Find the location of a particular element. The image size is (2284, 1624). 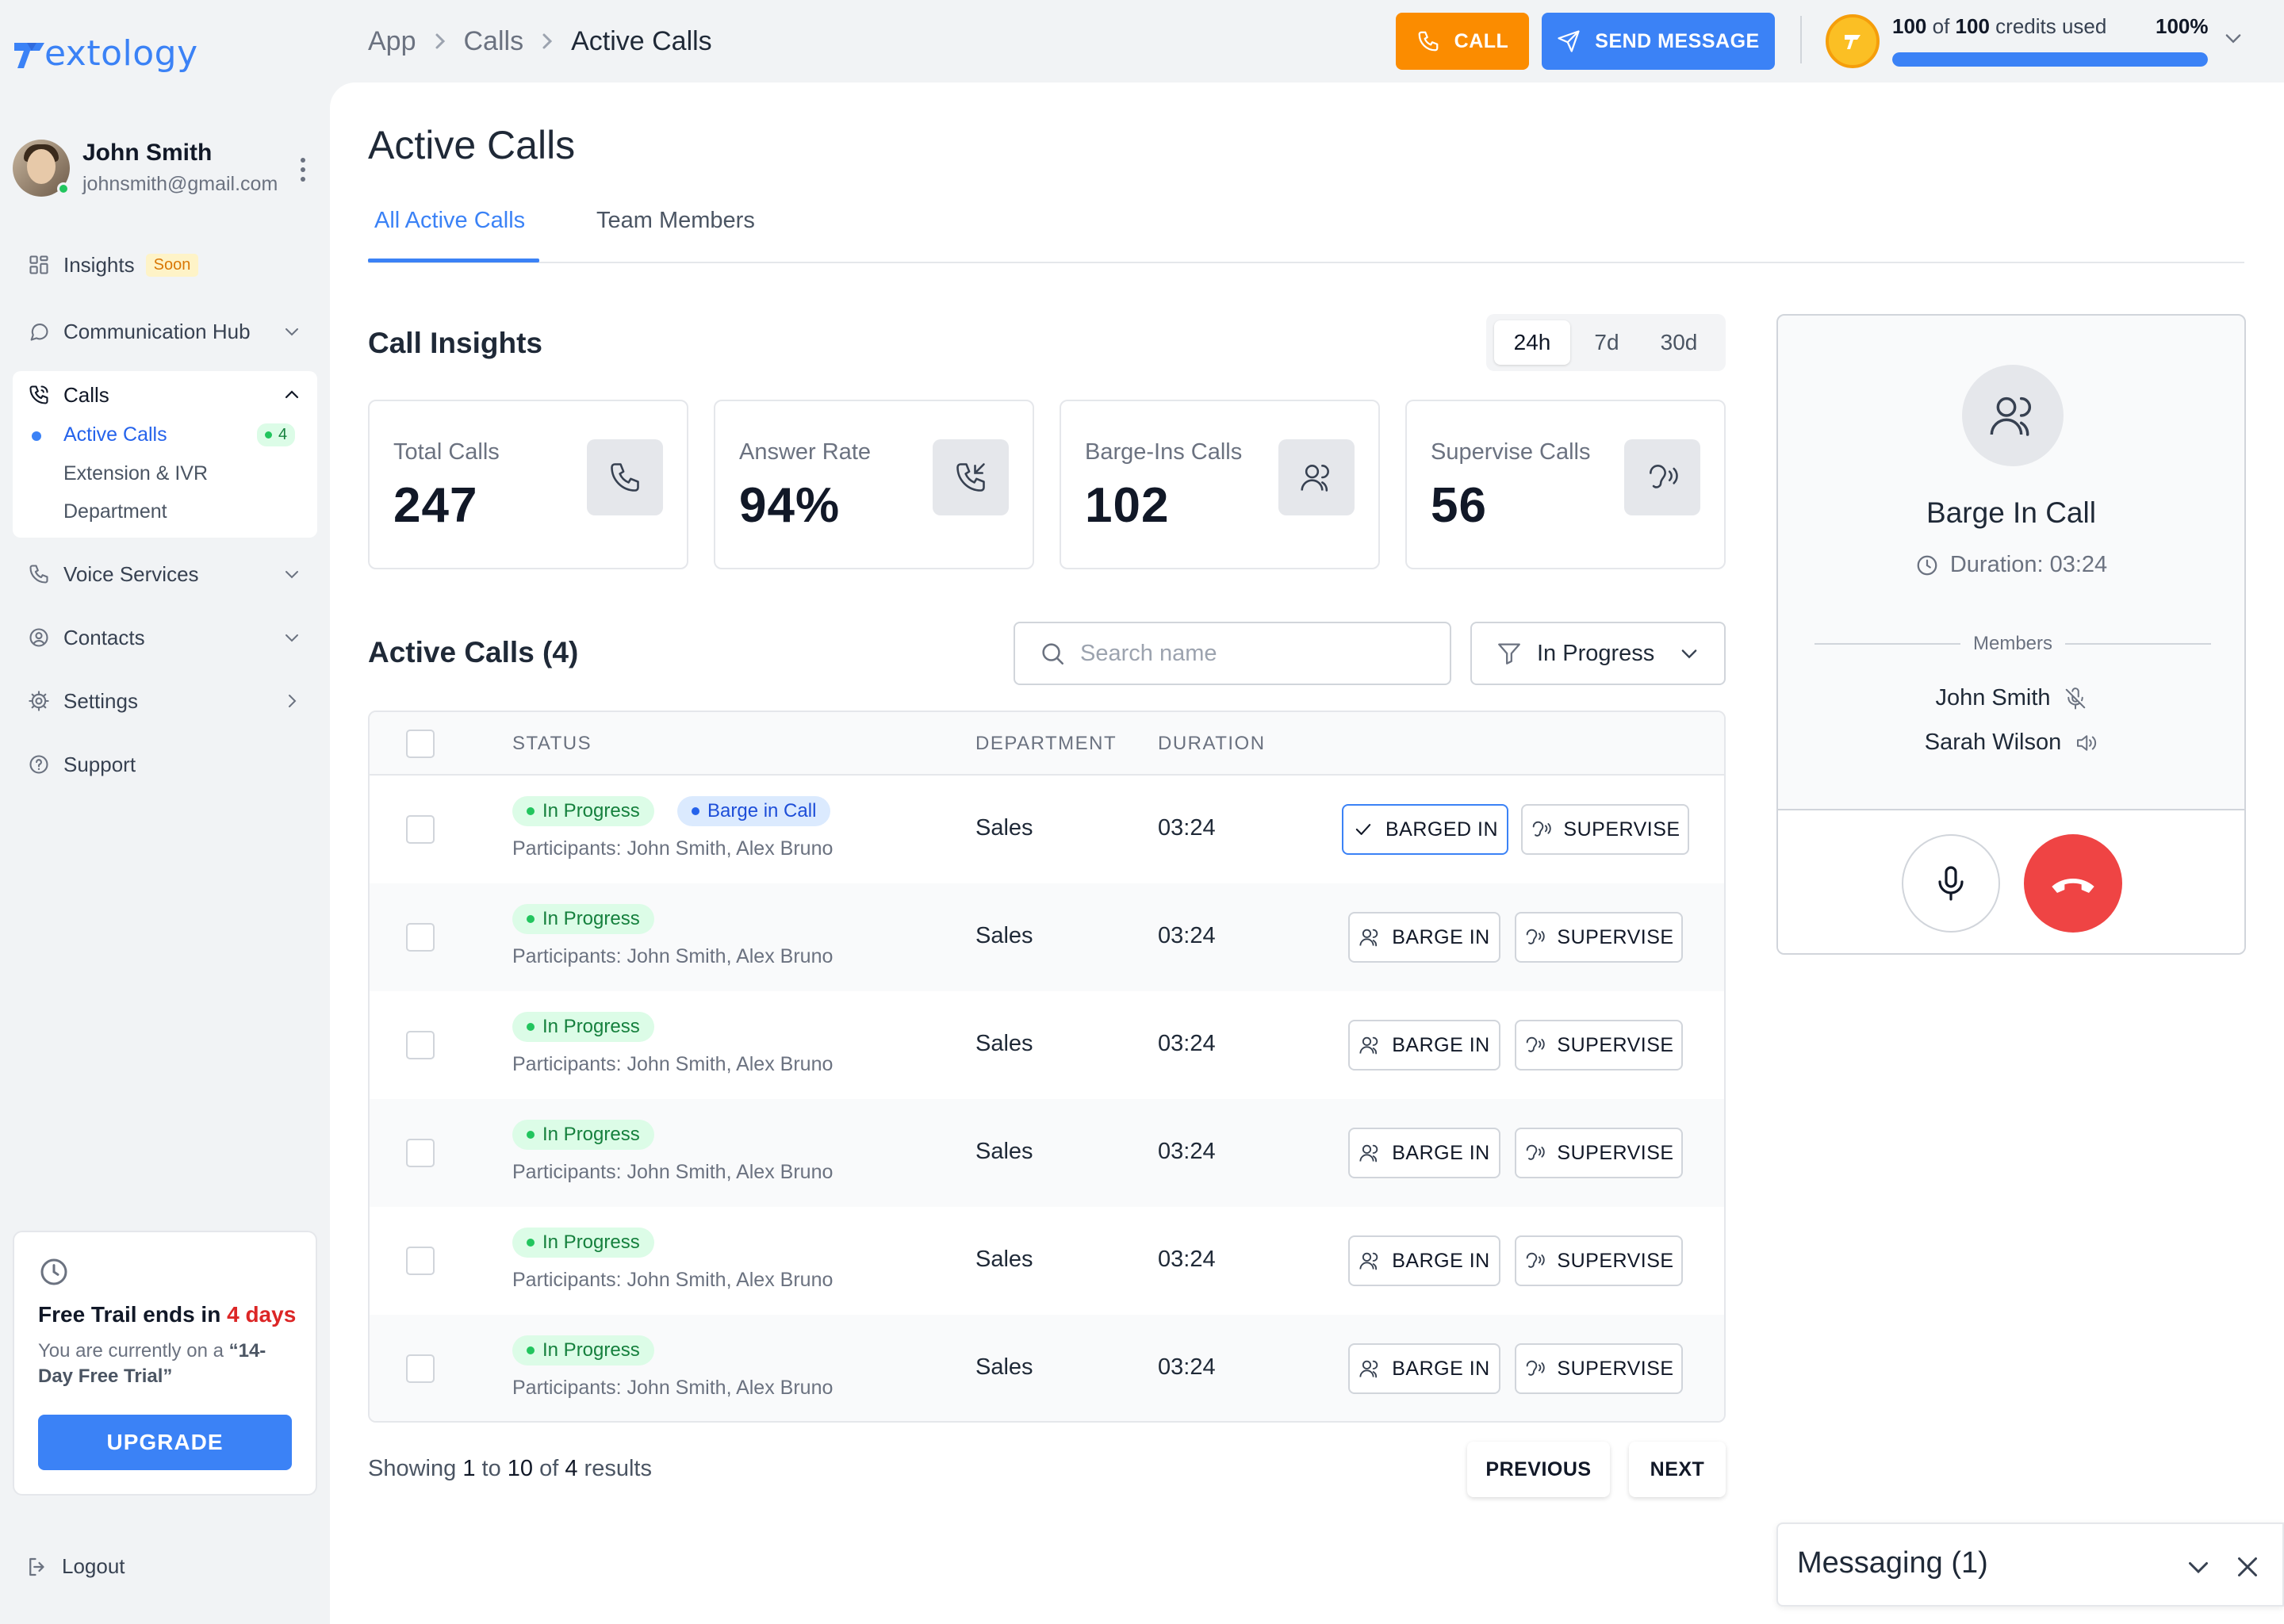

mic-off-icon is located at coordinates (2075, 698).